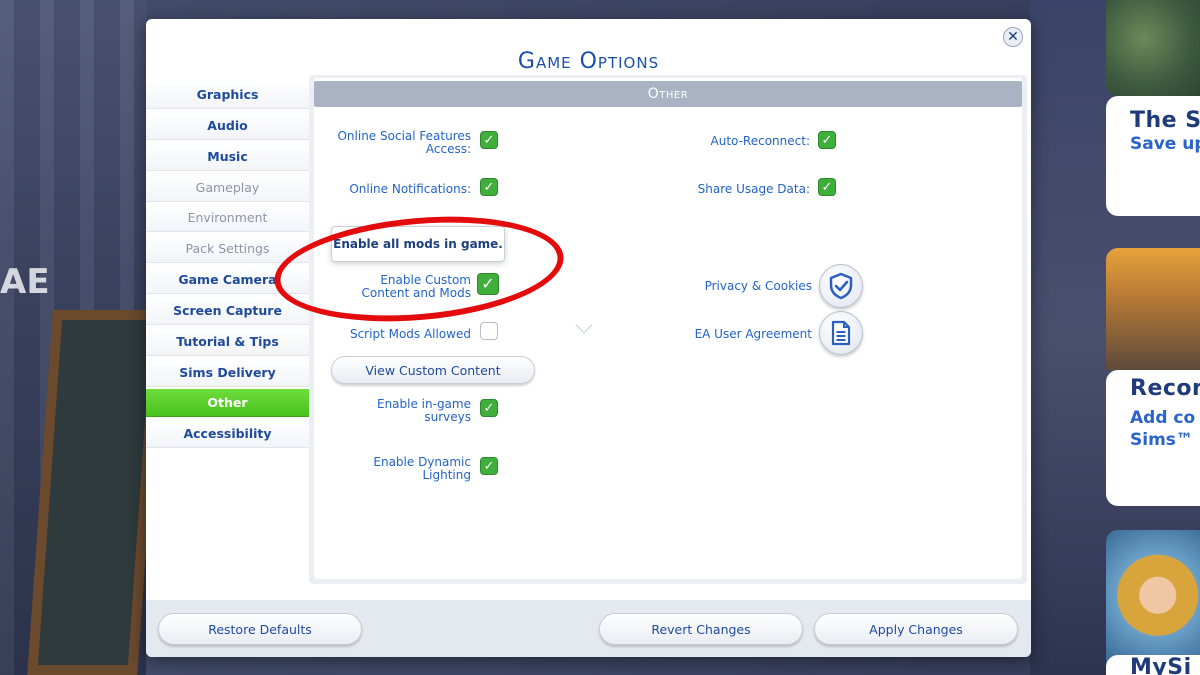 This screenshot has width=1200, height=675. I want to click on online-social-label: Online Social Features Access:, so click(392, 143).